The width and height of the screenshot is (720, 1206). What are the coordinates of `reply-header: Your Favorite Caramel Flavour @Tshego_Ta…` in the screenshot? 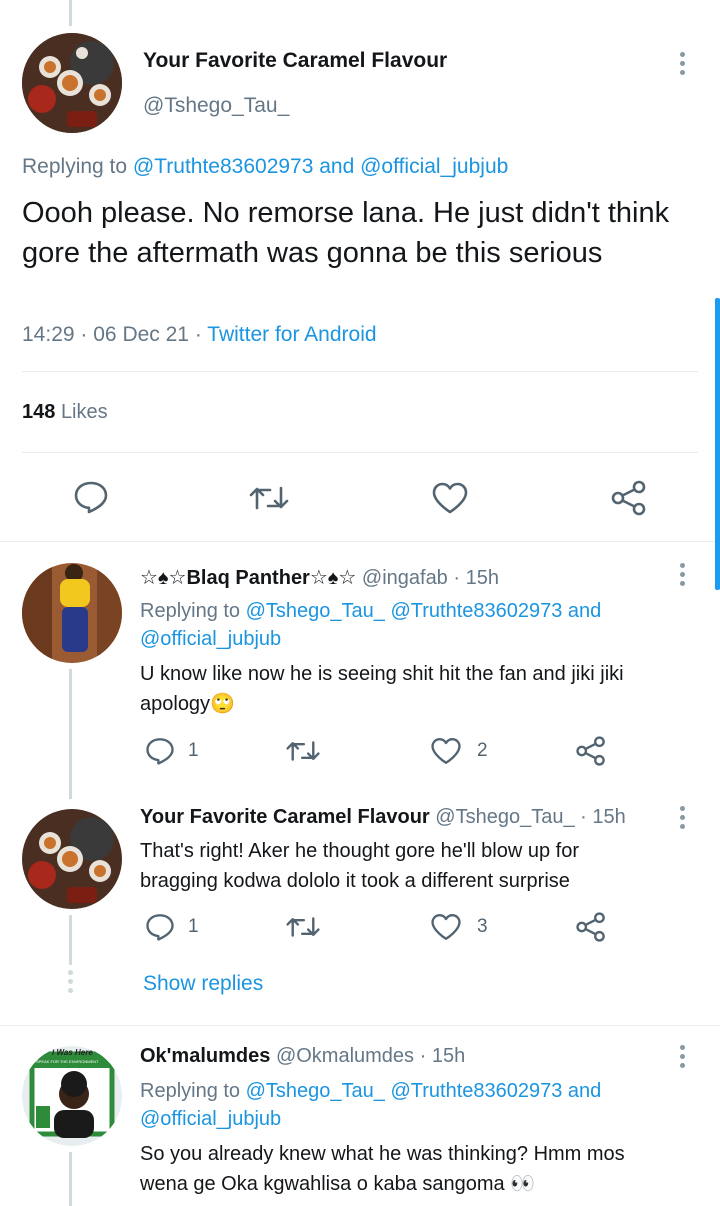 It's located at (383, 817).